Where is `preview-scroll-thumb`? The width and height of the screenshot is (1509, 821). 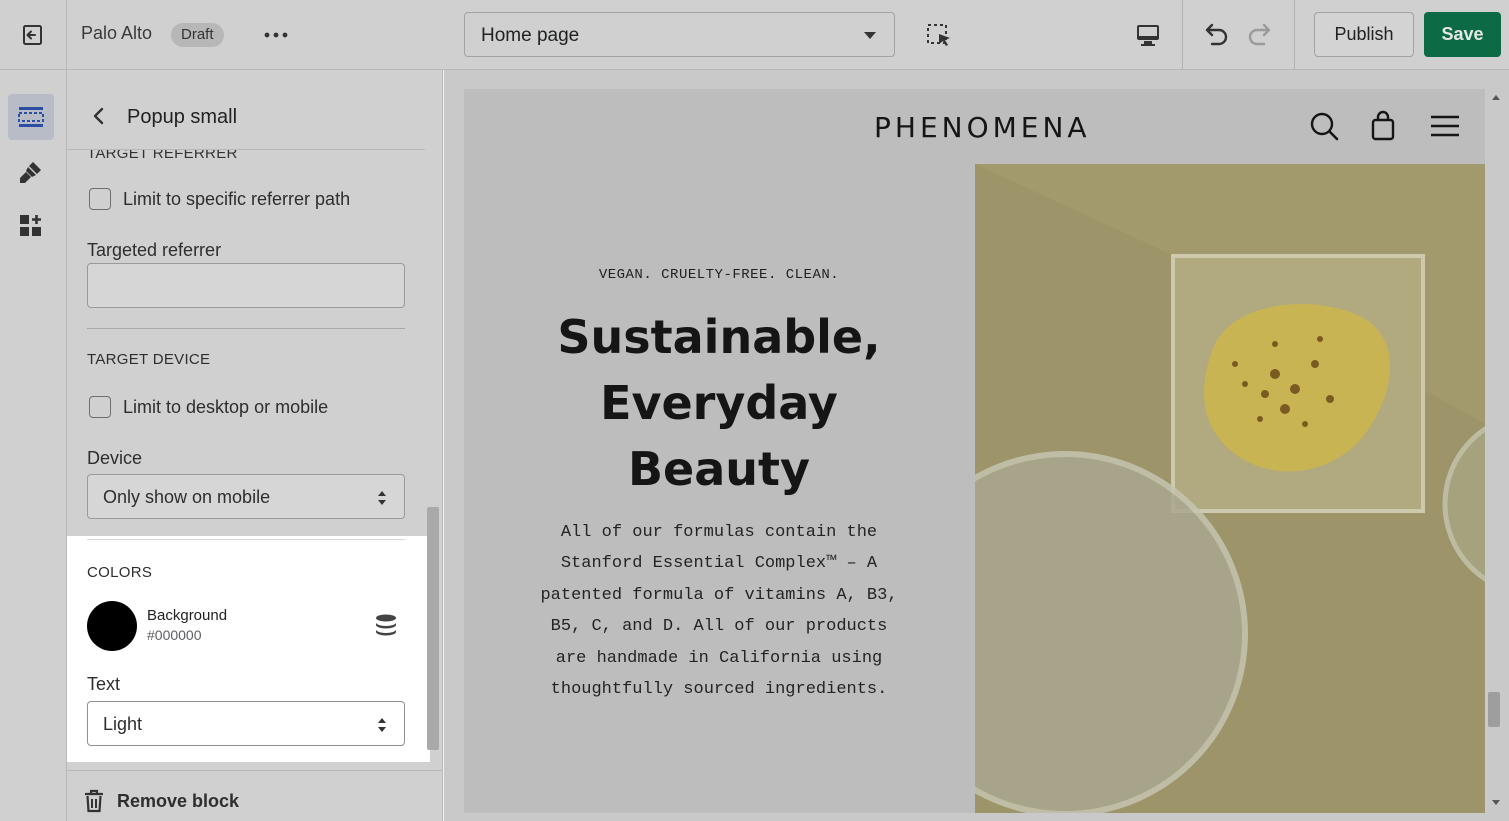 preview-scroll-thumb is located at coordinates (1494, 709).